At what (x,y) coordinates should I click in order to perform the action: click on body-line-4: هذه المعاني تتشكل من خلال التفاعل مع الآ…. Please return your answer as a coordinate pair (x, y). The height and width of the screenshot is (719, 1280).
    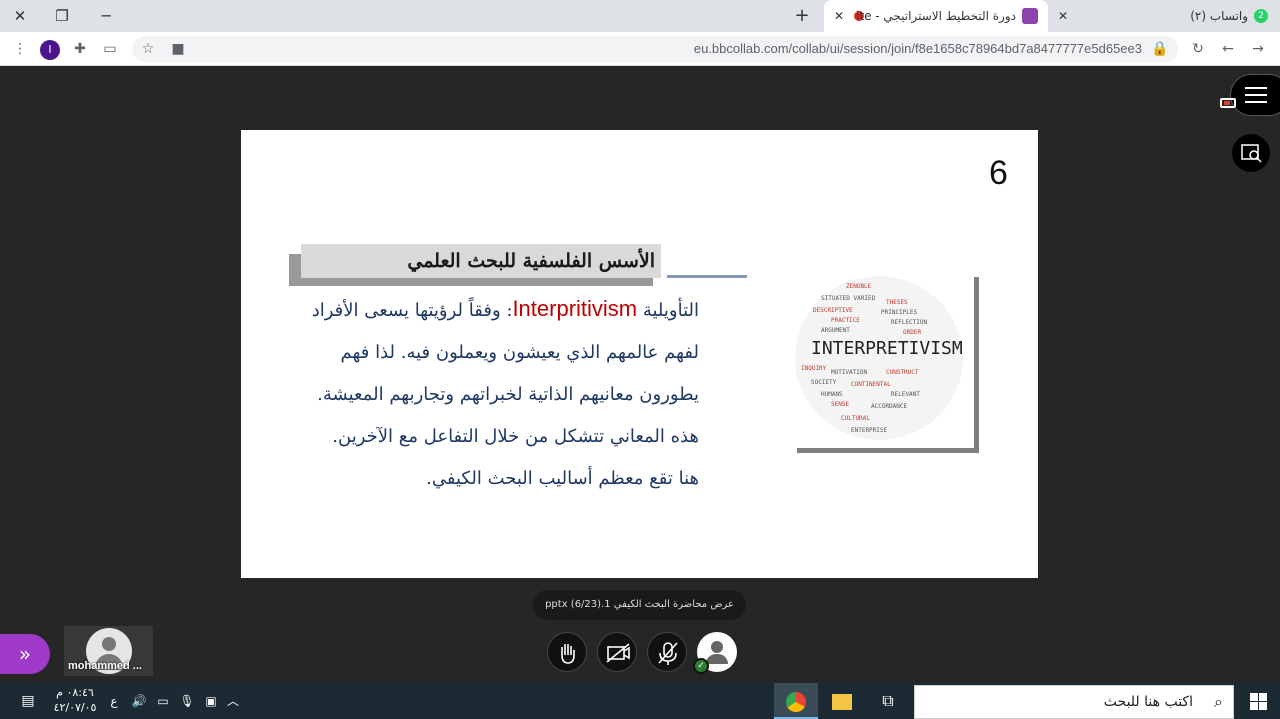
    Looking at the image, I should click on (515, 436).